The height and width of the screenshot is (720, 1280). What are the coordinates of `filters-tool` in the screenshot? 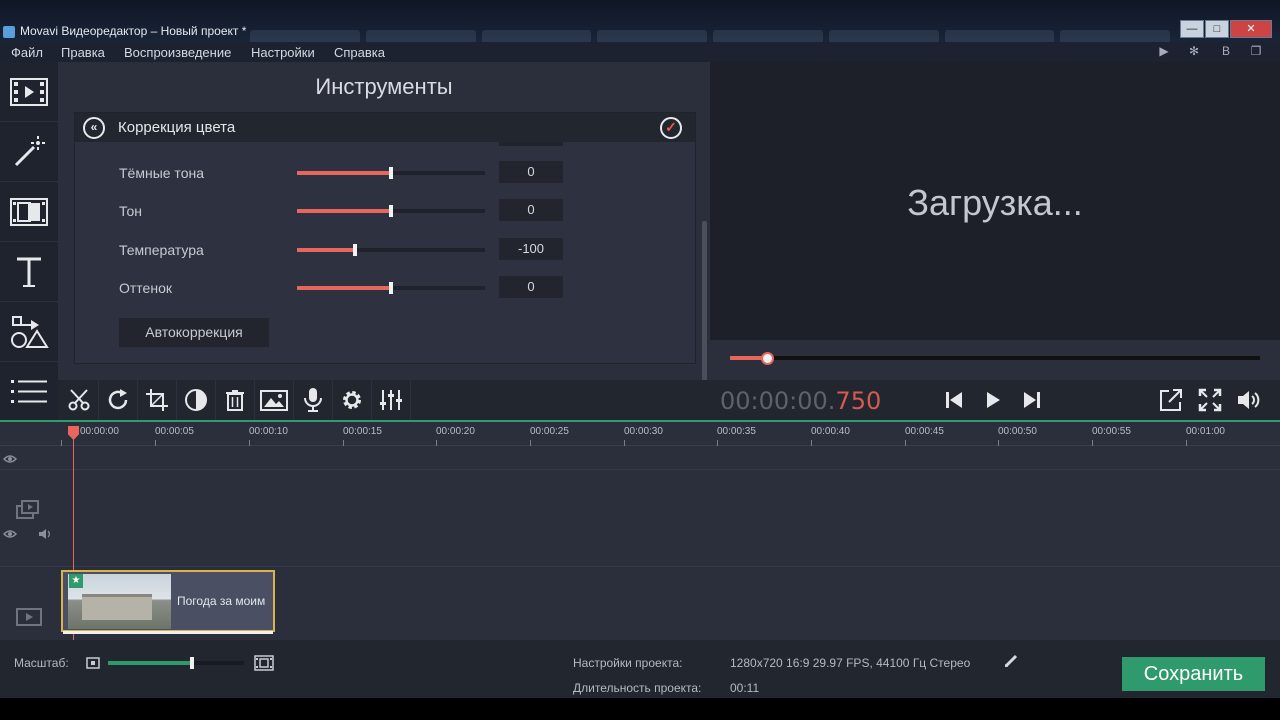 It's located at (29, 152).